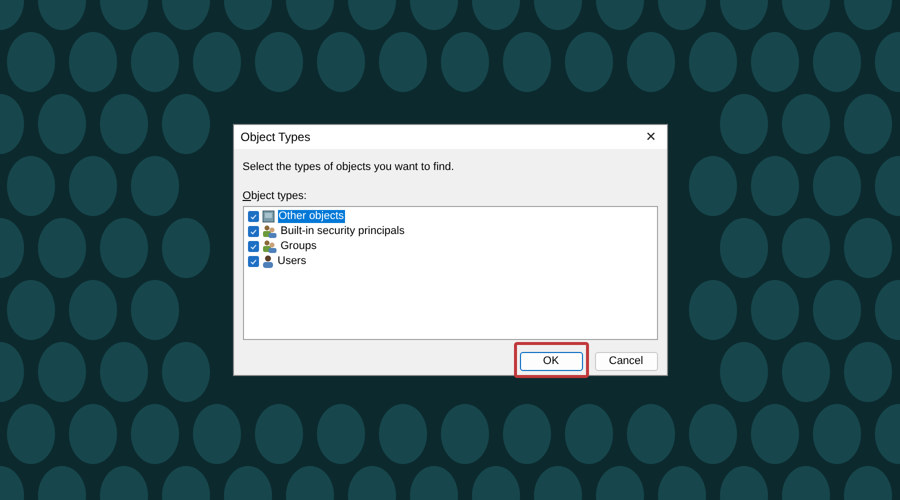 The height and width of the screenshot is (500, 900). I want to click on list-item: Groups, so click(299, 246).